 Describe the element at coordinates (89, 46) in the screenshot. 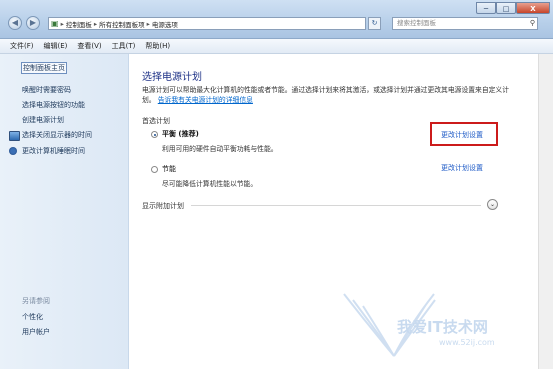

I see `menu-view: 查看(V)` at that location.